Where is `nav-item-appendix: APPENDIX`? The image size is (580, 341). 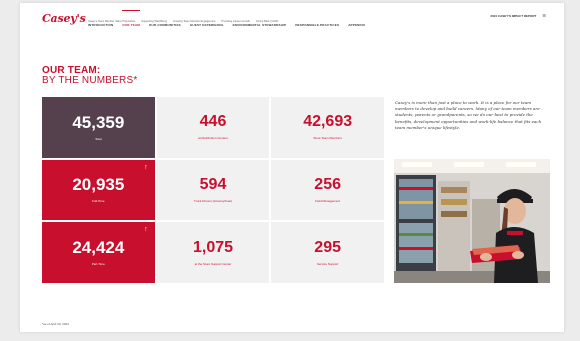 nav-item-appendix: APPENDIX is located at coordinates (356, 22).